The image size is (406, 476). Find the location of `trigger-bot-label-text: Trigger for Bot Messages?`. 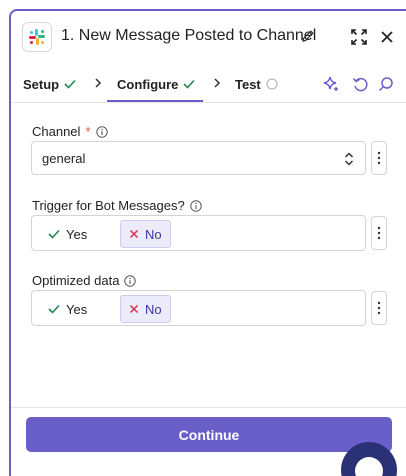

trigger-bot-label-text: Trigger for Bot Messages? is located at coordinates (108, 205).